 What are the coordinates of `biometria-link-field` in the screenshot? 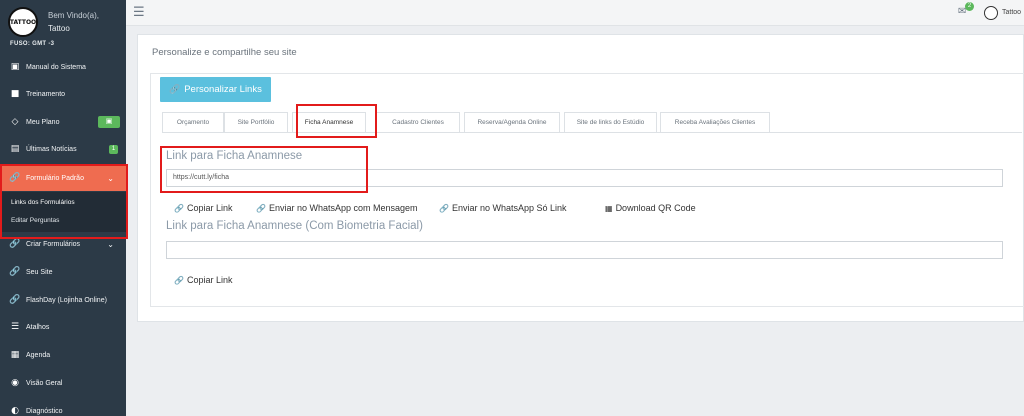 It's located at (584, 250).